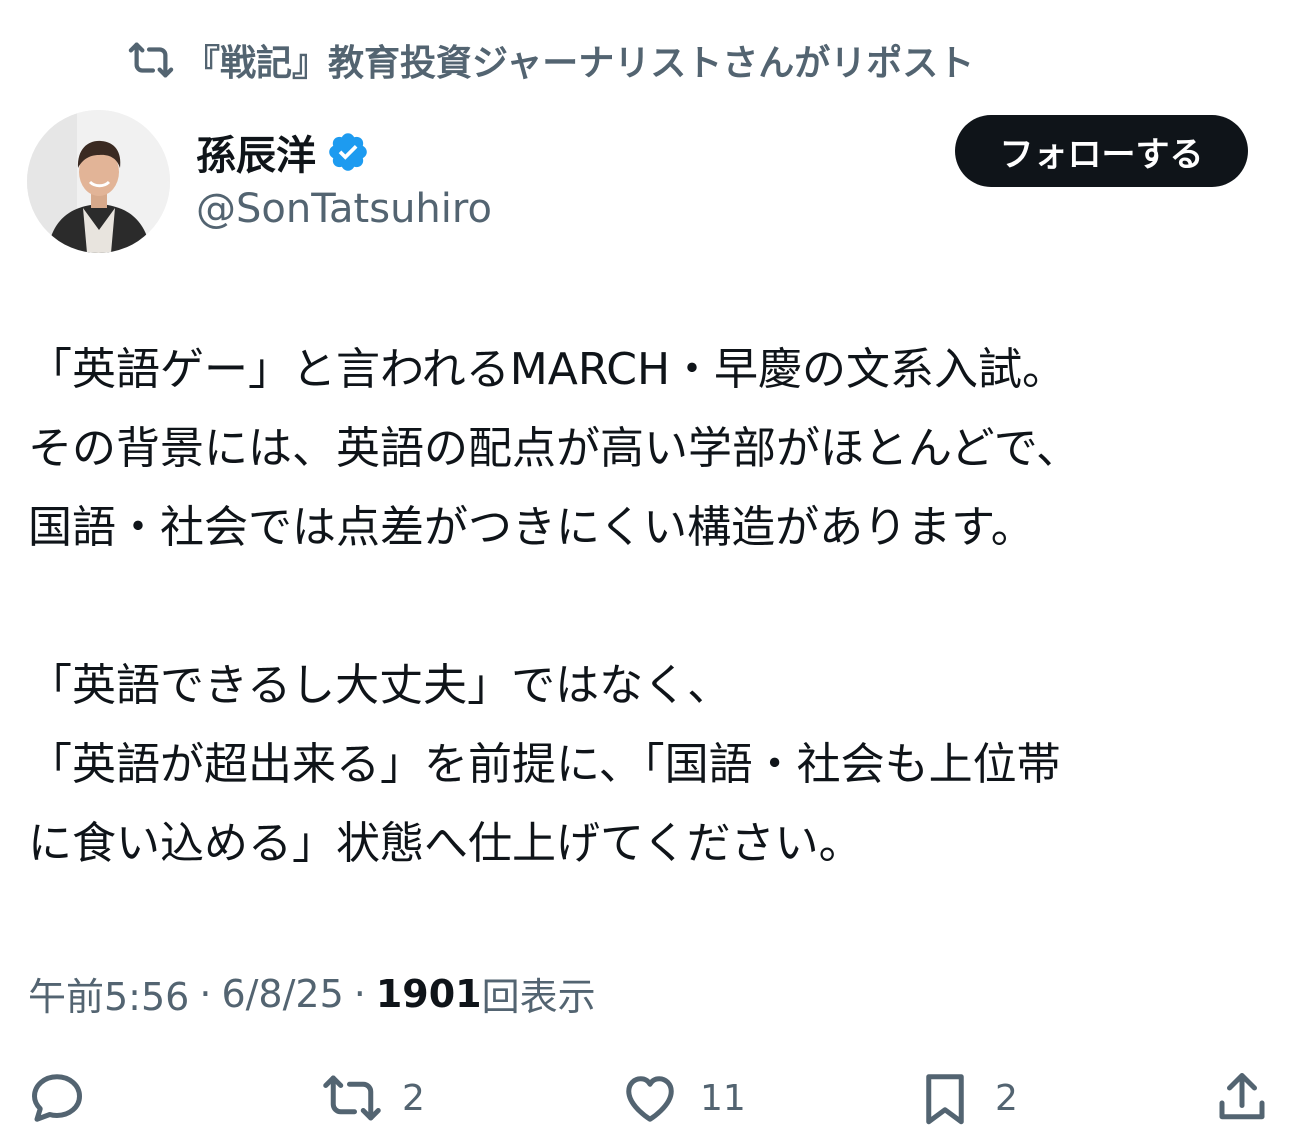 Image resolution: width=1300 pixels, height=1139 pixels. What do you see at coordinates (579, 63) in the screenshot?
I see `repost-text: 『戦記』教育投資ジャーナリストさんがリポスト` at bounding box center [579, 63].